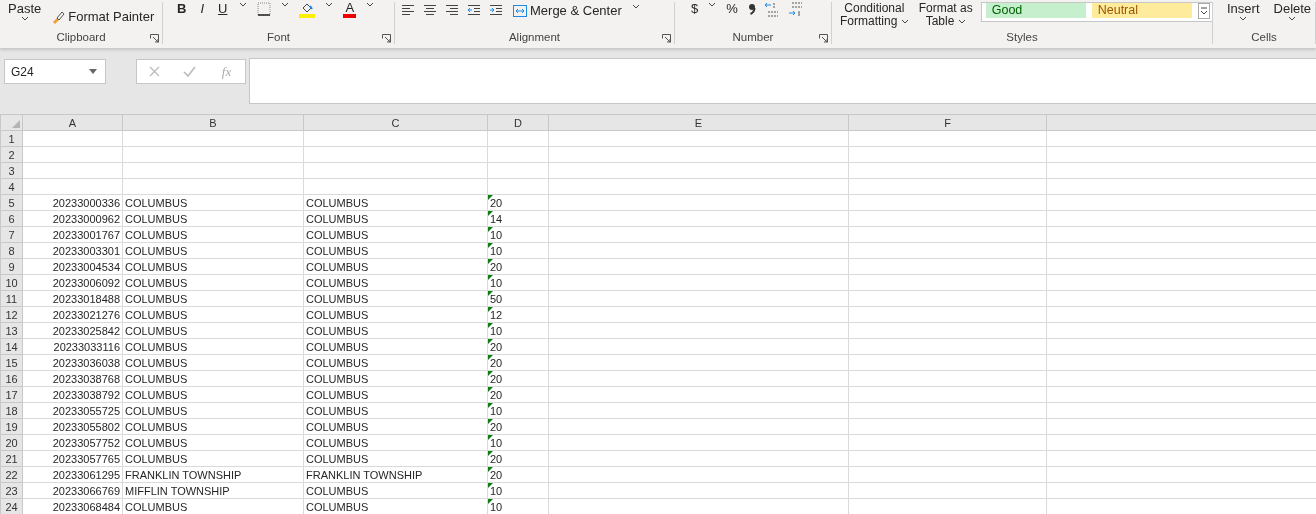  Describe the element at coordinates (72, 330) in the screenshot. I see `table-cell: 20233025842` at that location.